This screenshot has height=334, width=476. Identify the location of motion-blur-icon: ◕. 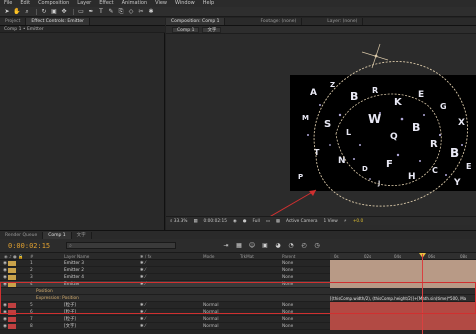
(278, 246).